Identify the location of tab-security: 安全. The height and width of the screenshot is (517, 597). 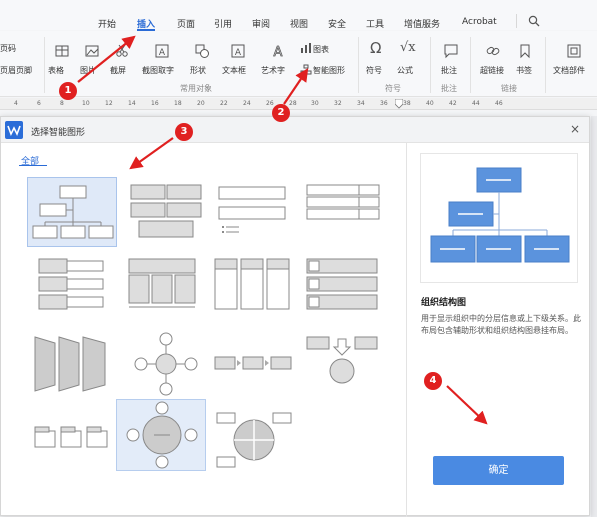
(337, 23).